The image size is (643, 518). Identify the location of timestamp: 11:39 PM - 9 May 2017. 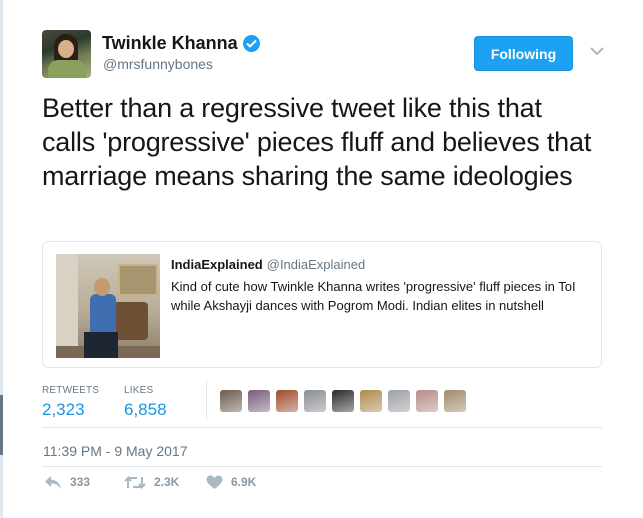
(115, 451).